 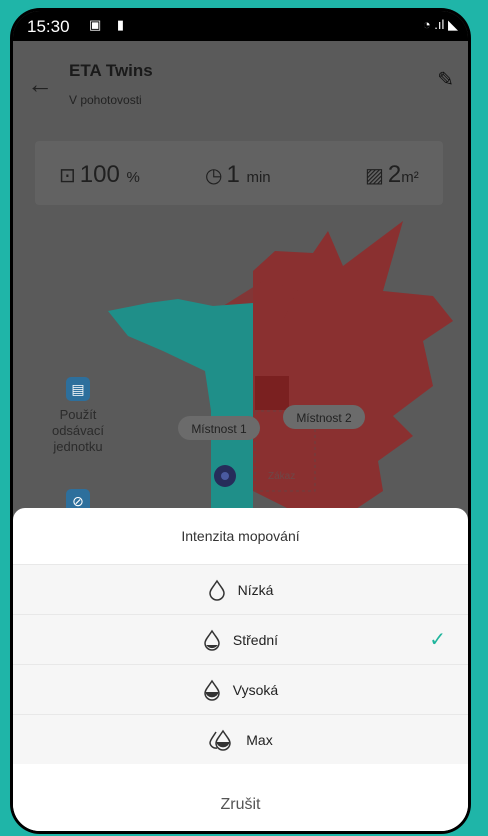 I want to click on battery-unit: %, so click(x=133, y=177).